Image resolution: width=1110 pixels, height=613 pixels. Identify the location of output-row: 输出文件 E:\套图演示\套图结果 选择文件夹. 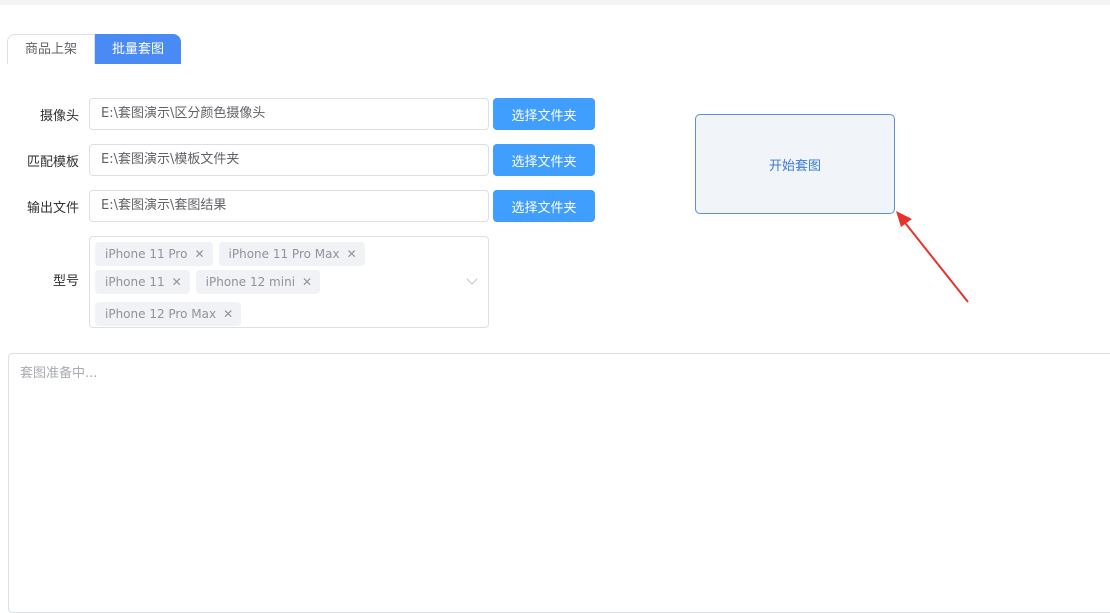
(297, 206).